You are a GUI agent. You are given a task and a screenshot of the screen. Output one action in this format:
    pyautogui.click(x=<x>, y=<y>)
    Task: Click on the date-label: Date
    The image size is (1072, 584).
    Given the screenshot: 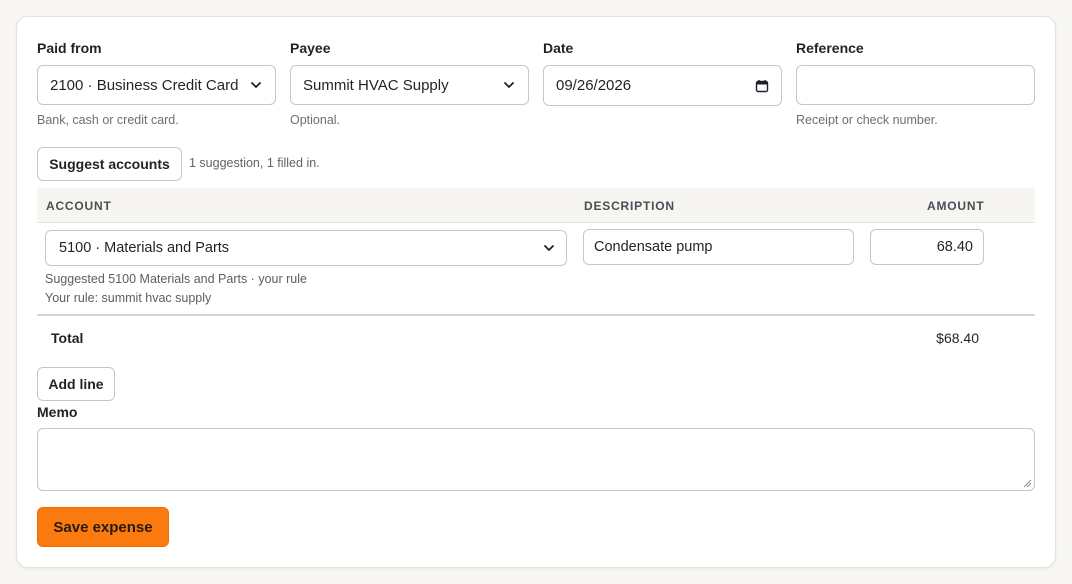 What is the action you would take?
    pyautogui.click(x=558, y=48)
    